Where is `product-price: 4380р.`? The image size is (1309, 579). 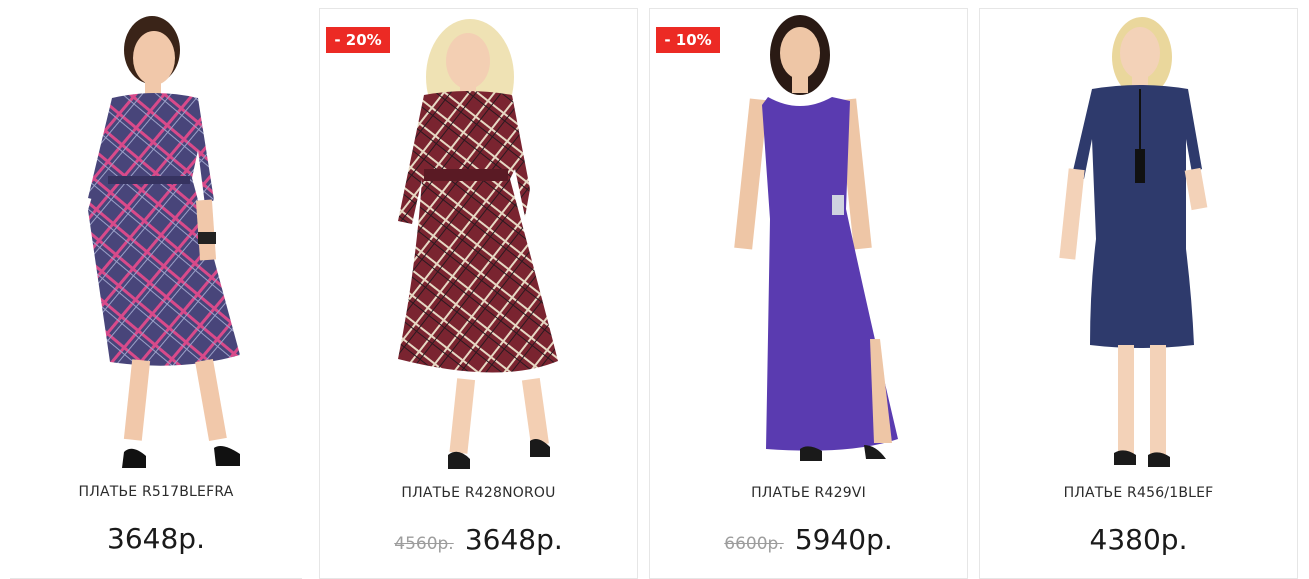 product-price: 4380р. is located at coordinates (1138, 539).